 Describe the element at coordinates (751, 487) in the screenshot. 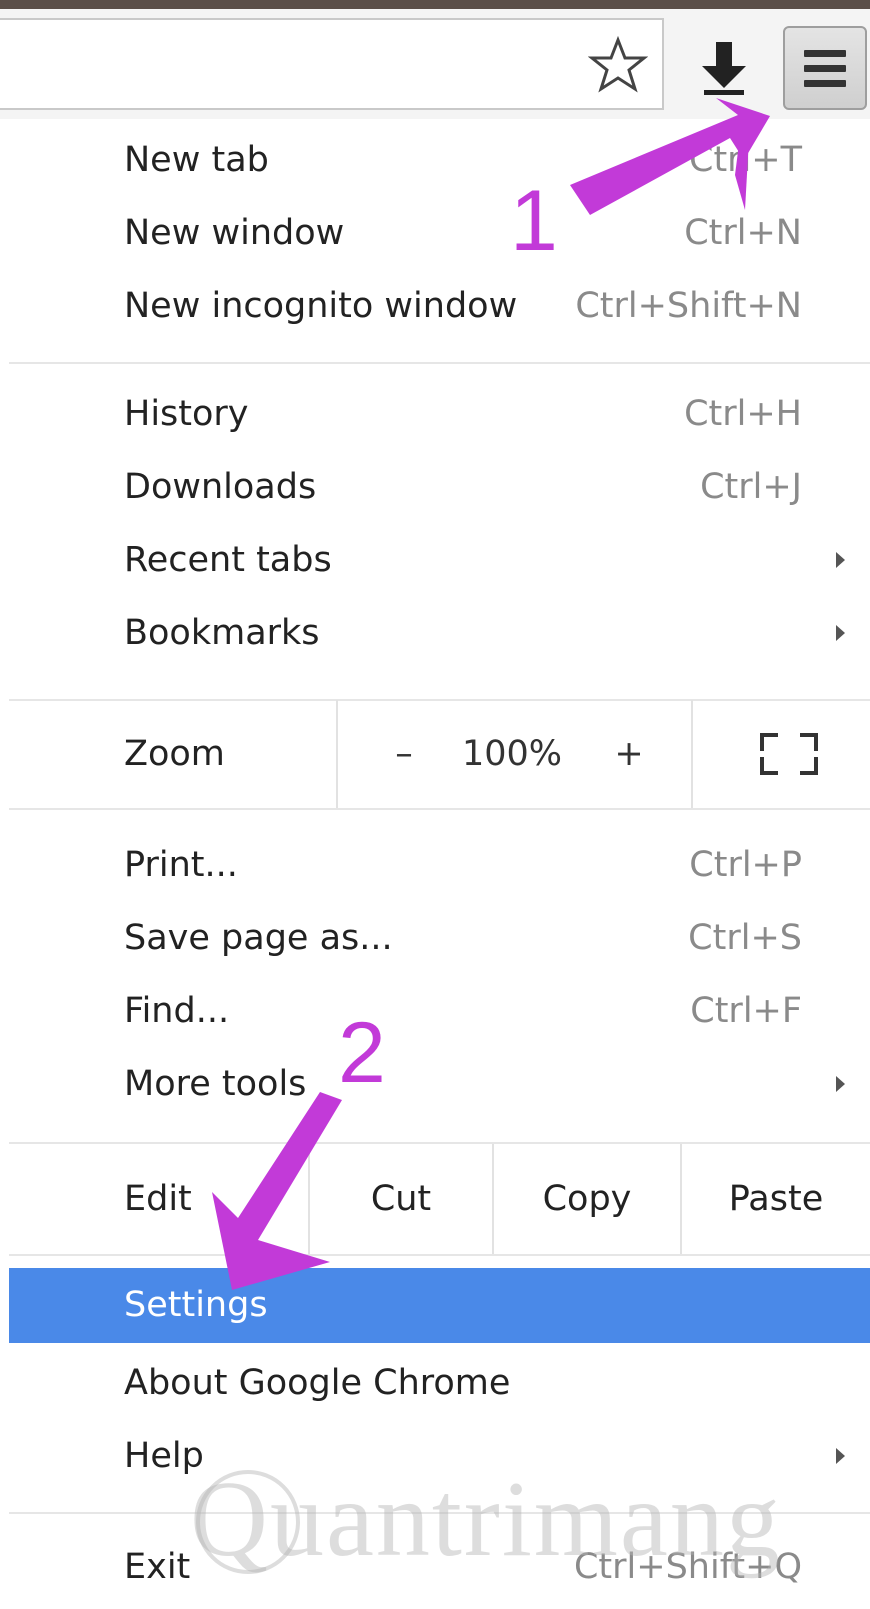

I see `shortcut-label: Ctrl+J` at that location.